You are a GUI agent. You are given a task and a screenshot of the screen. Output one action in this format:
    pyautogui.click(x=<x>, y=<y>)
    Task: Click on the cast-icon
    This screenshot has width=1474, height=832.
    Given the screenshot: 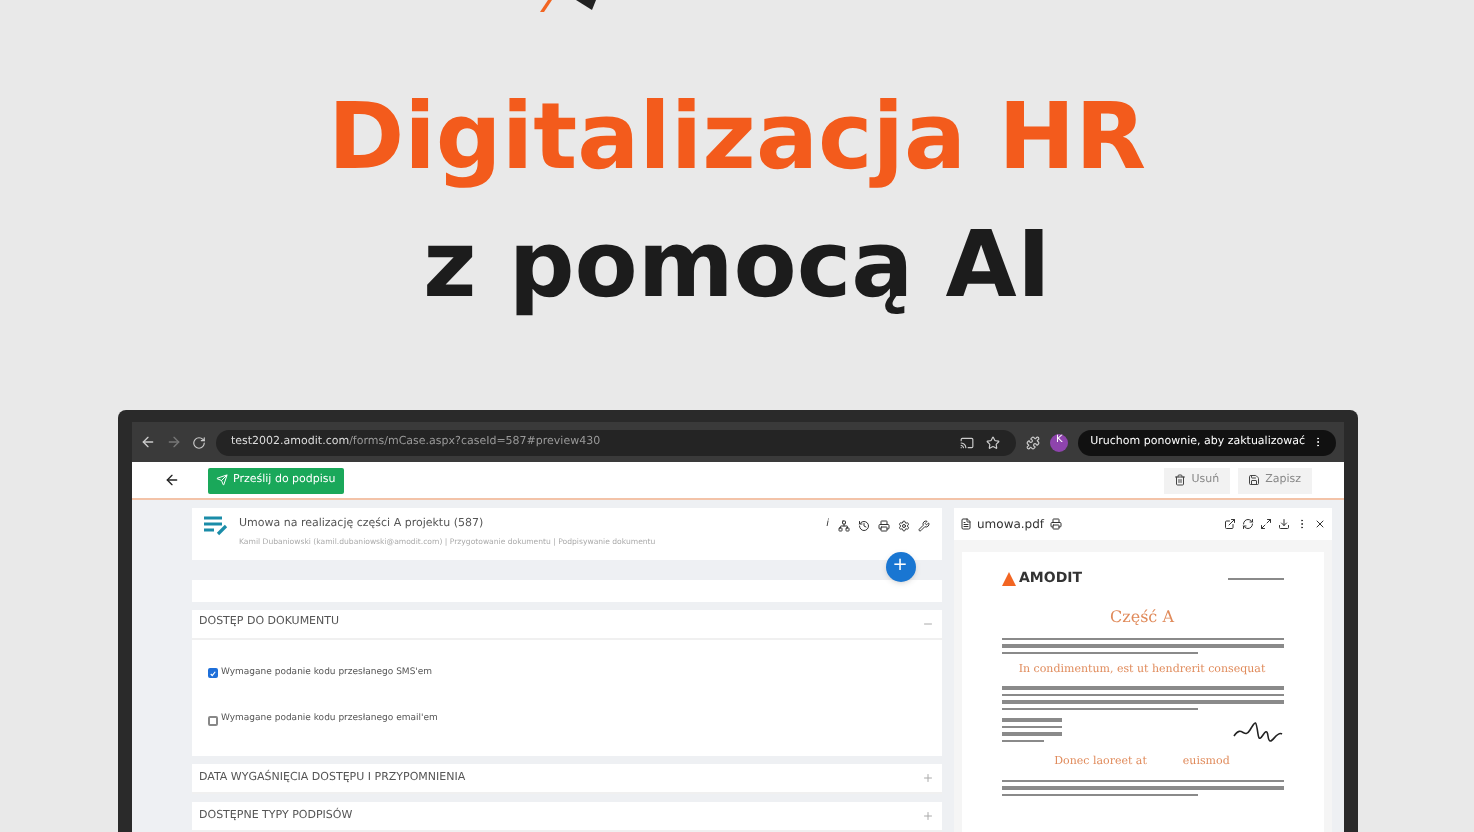 What is the action you would take?
    pyautogui.click(x=967, y=442)
    